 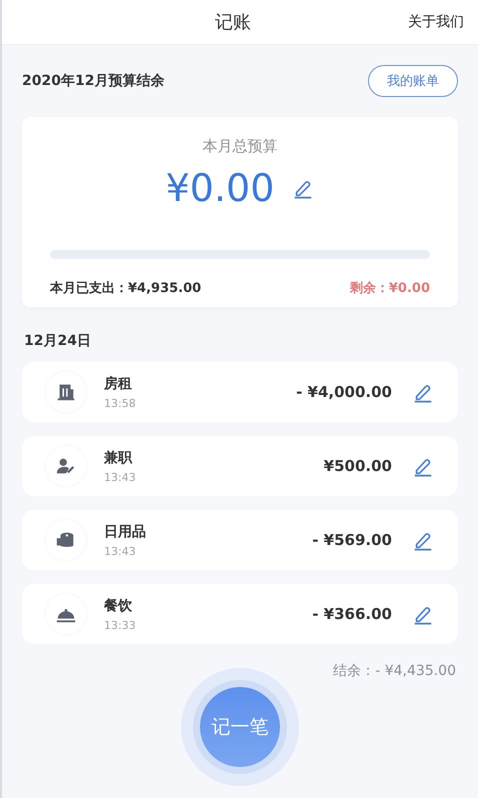 What do you see at coordinates (126, 288) in the screenshot?
I see `spent-text: 本月已支出：¥4,935.00` at bounding box center [126, 288].